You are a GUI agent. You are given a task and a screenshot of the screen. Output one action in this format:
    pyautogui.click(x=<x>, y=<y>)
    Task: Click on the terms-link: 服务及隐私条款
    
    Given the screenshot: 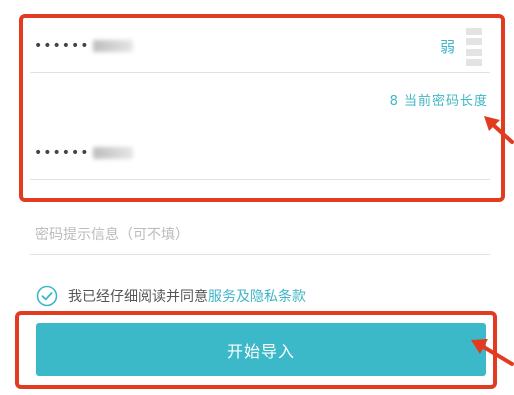 What is the action you would take?
    pyautogui.click(x=257, y=296)
    